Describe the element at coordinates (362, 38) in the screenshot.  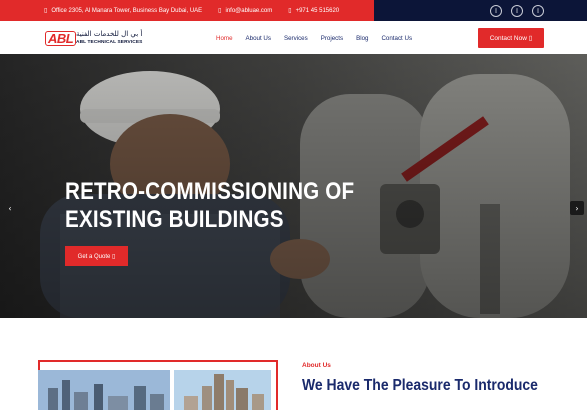
I see `nav-blog: Blog` at that location.